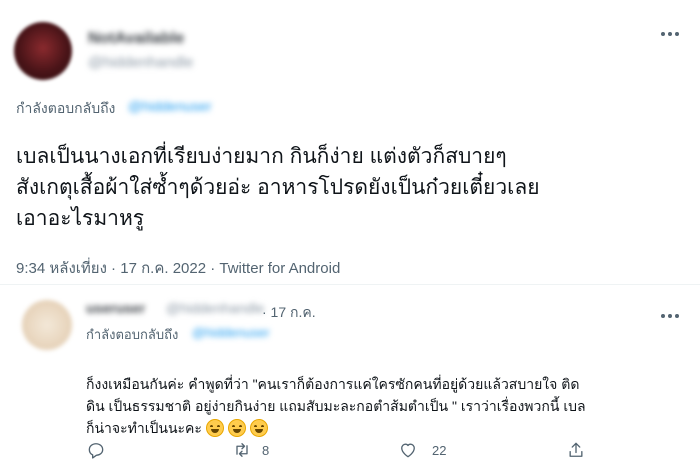  I want to click on reply-replying-to-handle: @hiddenuser, so click(231, 332).